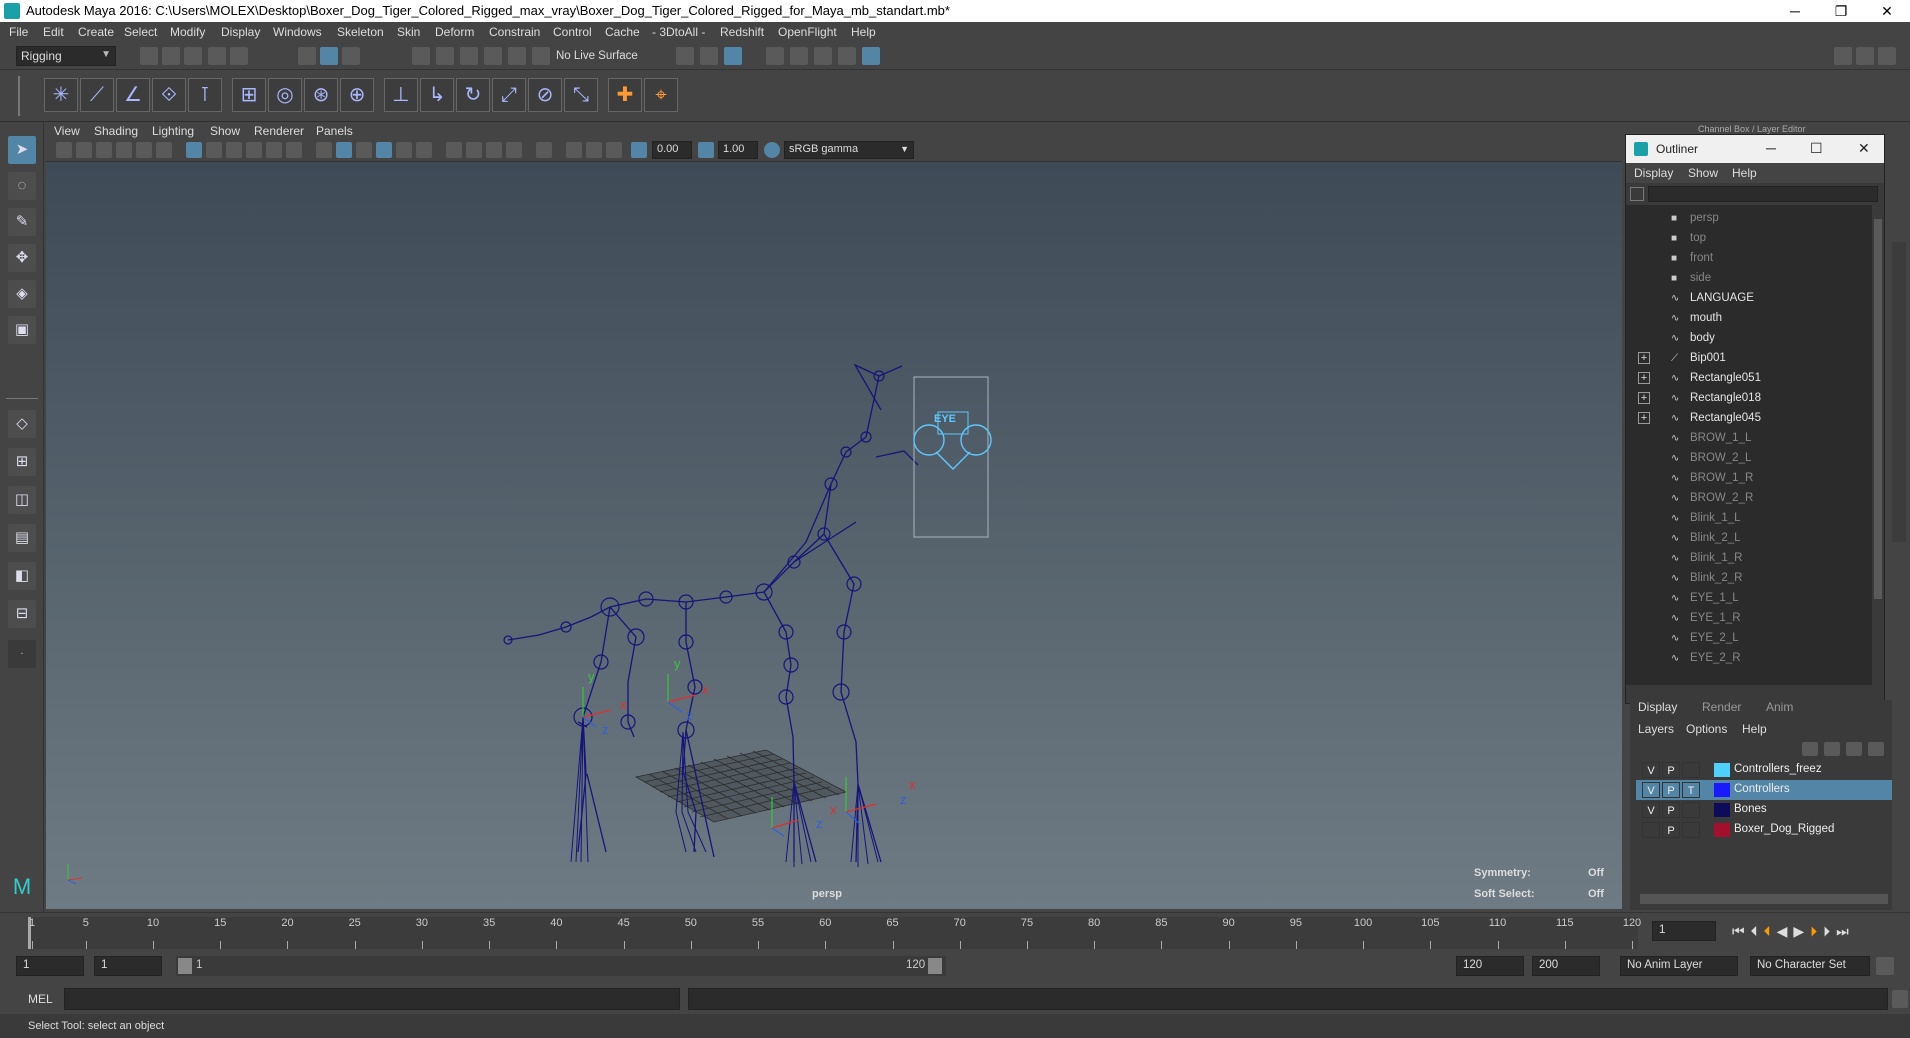  Describe the element at coordinates (1801, 931) in the screenshot. I see `play-forwards-icon: ▶` at that location.